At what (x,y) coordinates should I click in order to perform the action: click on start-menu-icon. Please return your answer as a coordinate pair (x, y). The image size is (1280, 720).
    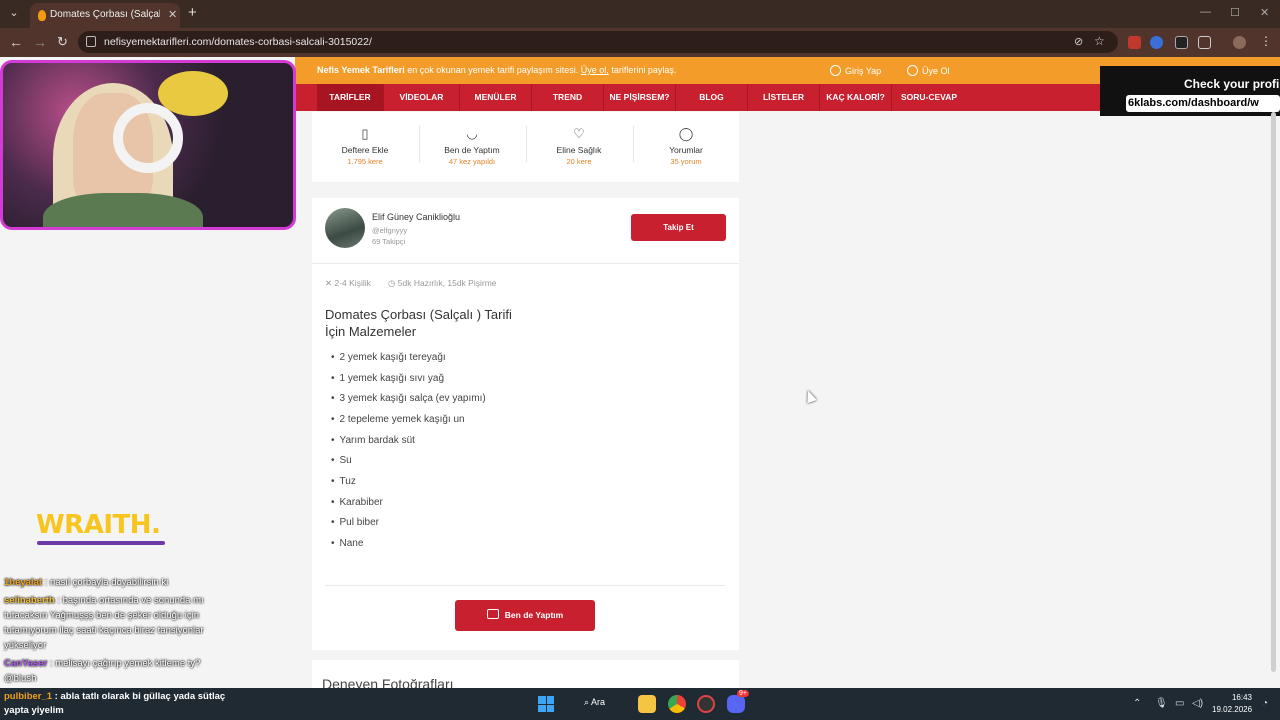
    Looking at the image, I should click on (546, 704).